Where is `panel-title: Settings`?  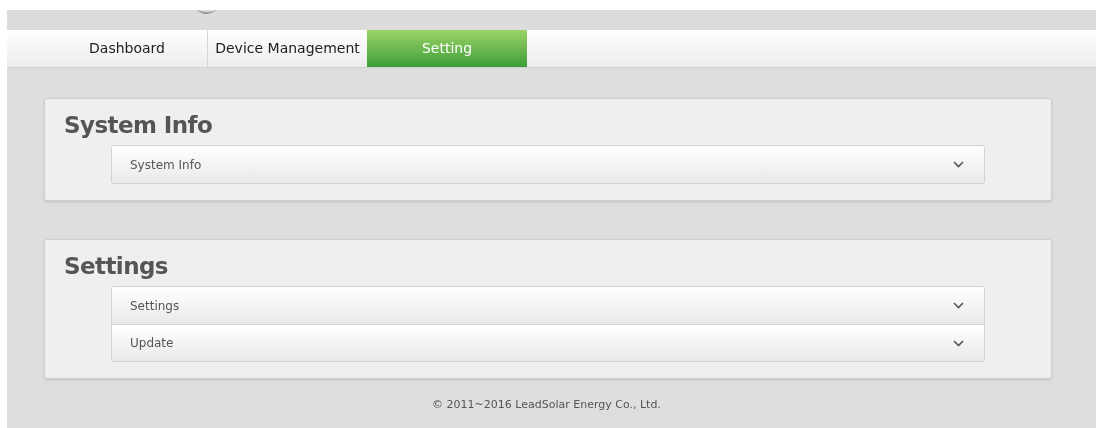
panel-title: Settings is located at coordinates (116, 266).